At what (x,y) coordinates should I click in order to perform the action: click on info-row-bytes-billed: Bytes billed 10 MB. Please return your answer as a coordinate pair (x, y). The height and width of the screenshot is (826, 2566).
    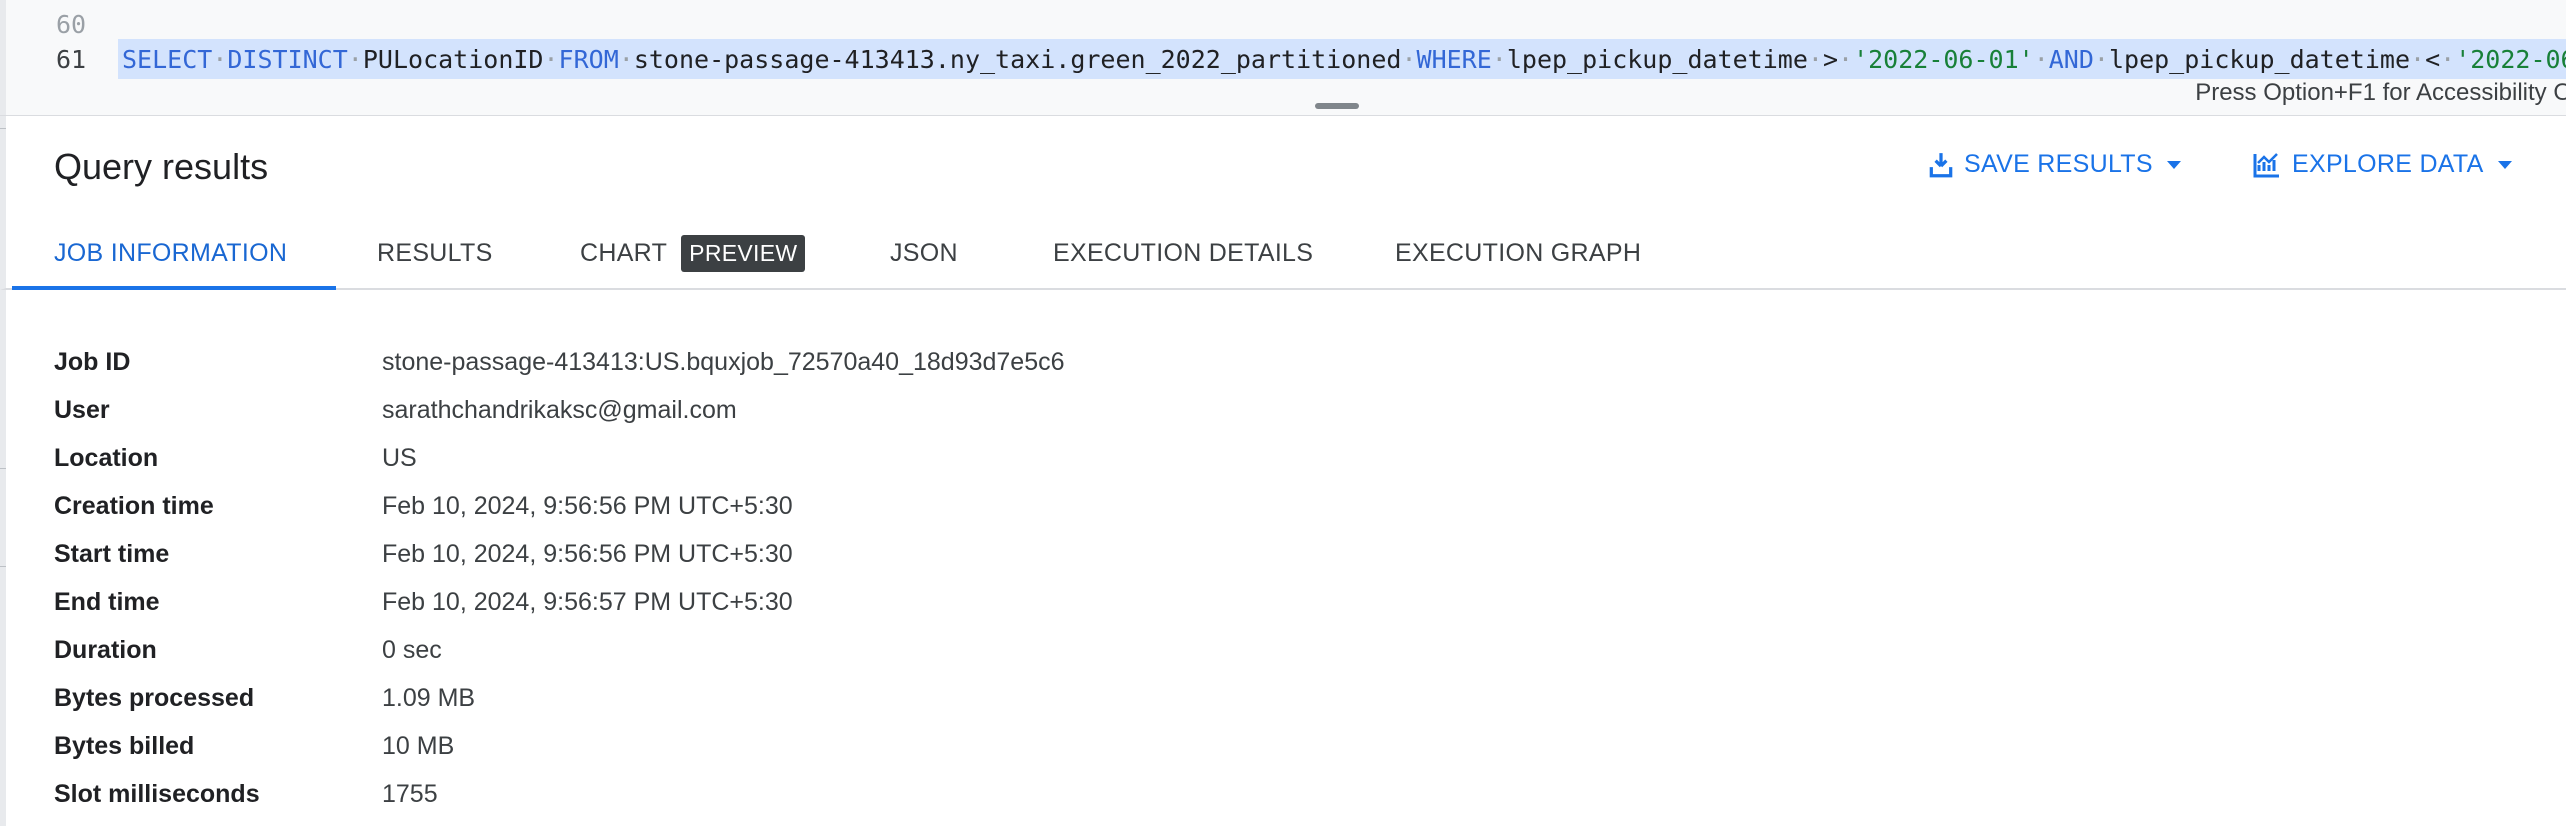
    Looking at the image, I should click on (254, 746).